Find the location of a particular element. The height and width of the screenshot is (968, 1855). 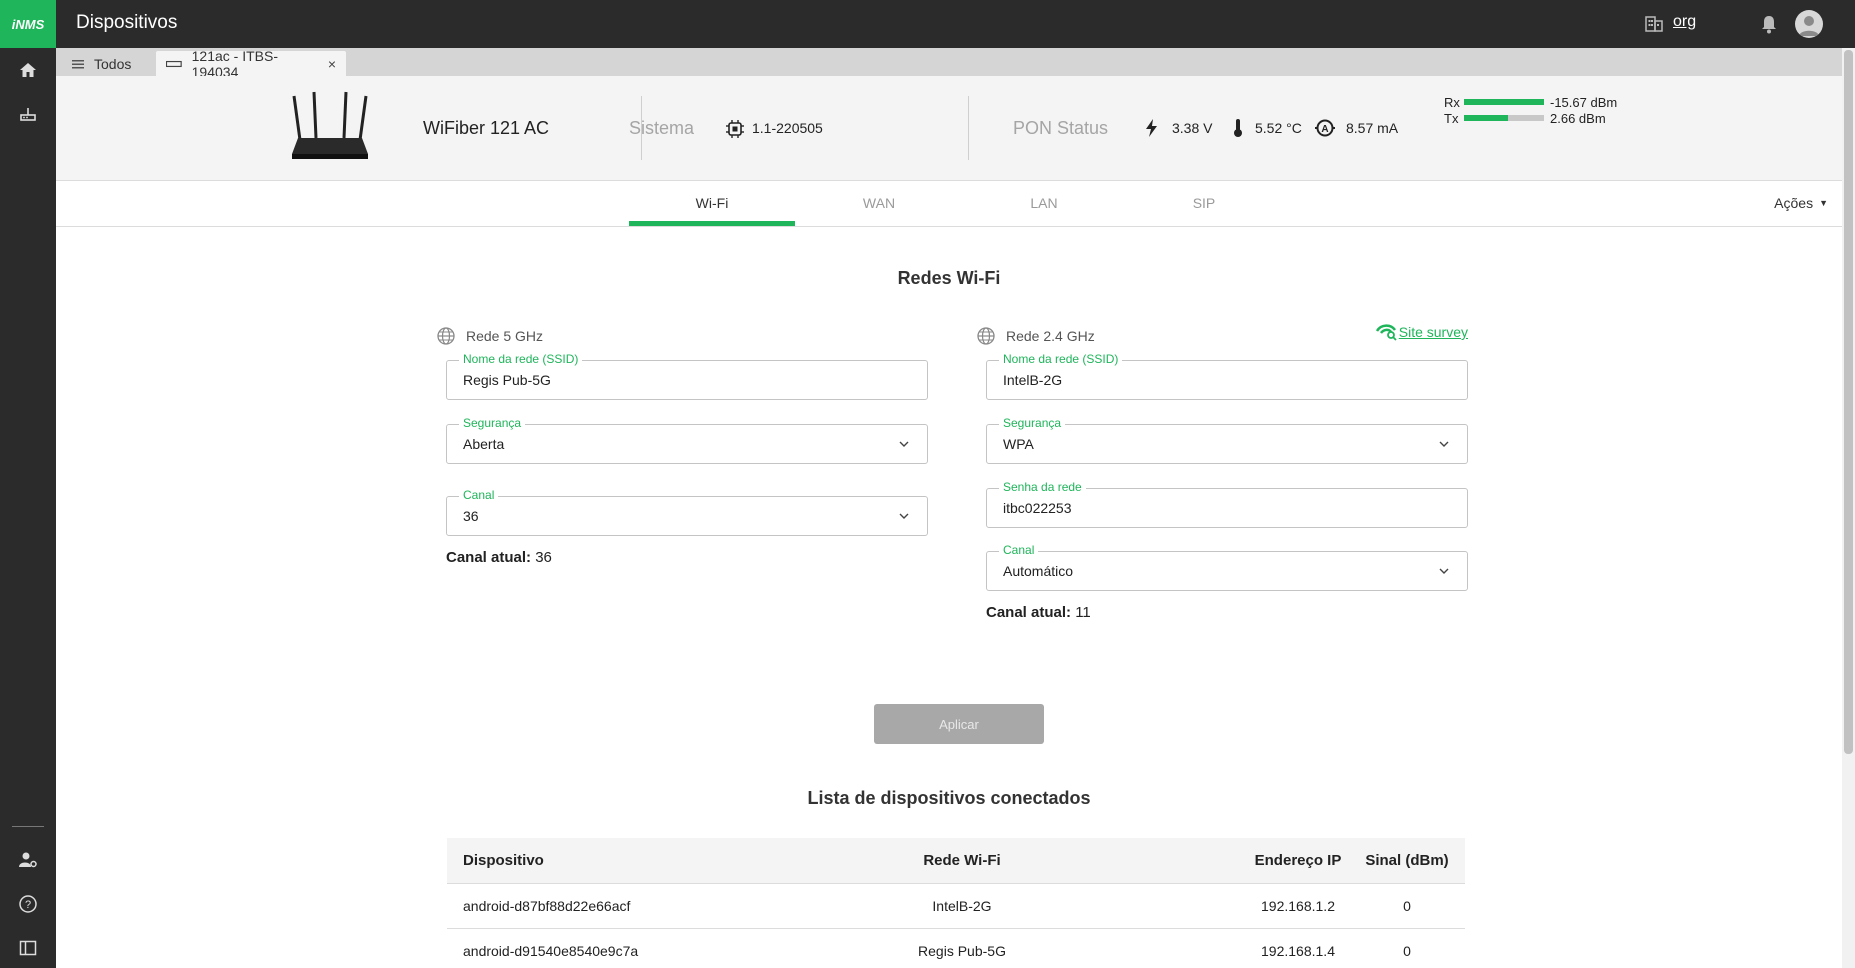

tab-sip: SIP is located at coordinates (1204, 203).